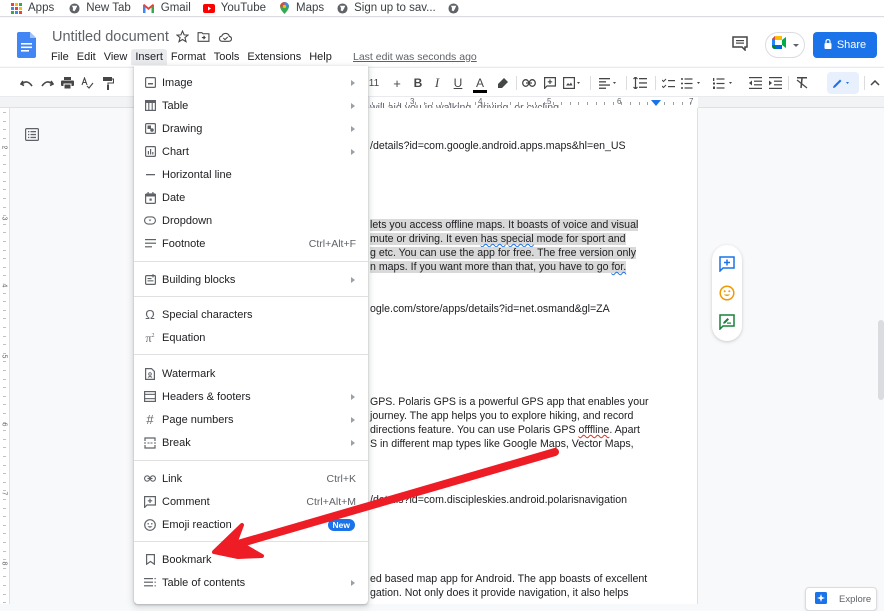 The width and height of the screenshot is (884, 611). I want to click on numbered-list-icon, so click(724, 83).